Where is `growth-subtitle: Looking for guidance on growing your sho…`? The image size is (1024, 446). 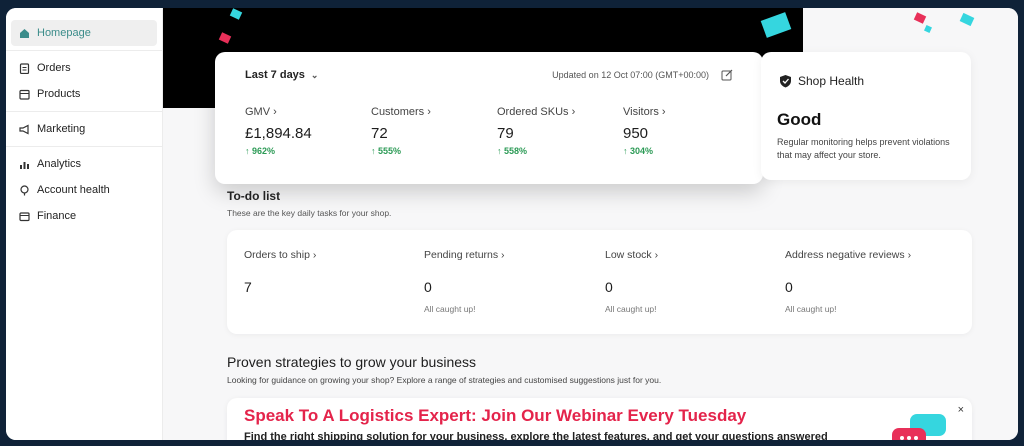 growth-subtitle: Looking for guidance on growing your sho… is located at coordinates (444, 380).